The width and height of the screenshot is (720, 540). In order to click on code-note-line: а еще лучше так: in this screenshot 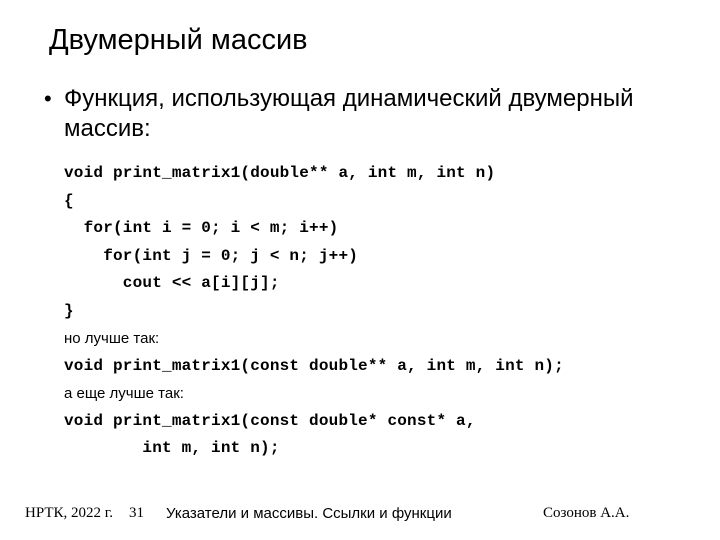, I will do `click(124, 393)`.